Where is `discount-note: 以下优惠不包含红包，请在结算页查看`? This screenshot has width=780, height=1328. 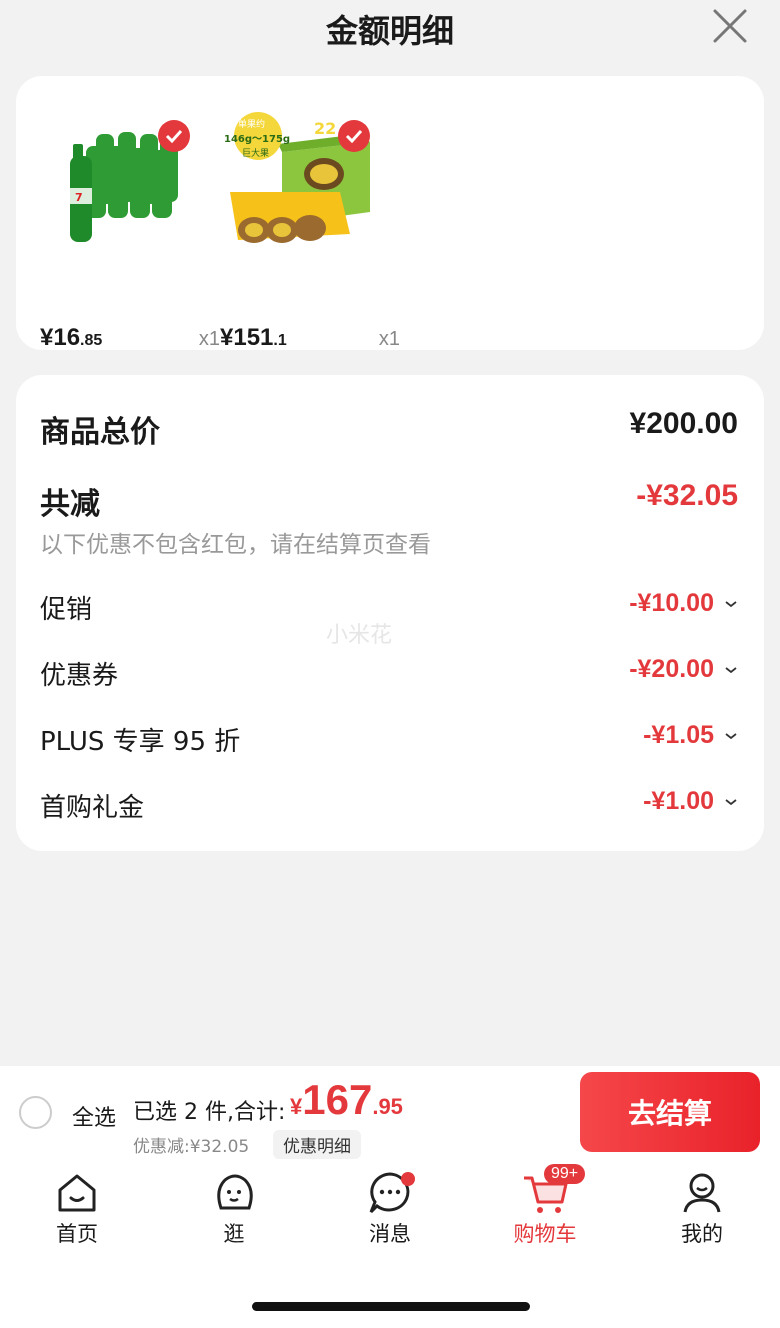 discount-note: 以下优惠不包含红包，请在结算页查看 is located at coordinates (235, 545).